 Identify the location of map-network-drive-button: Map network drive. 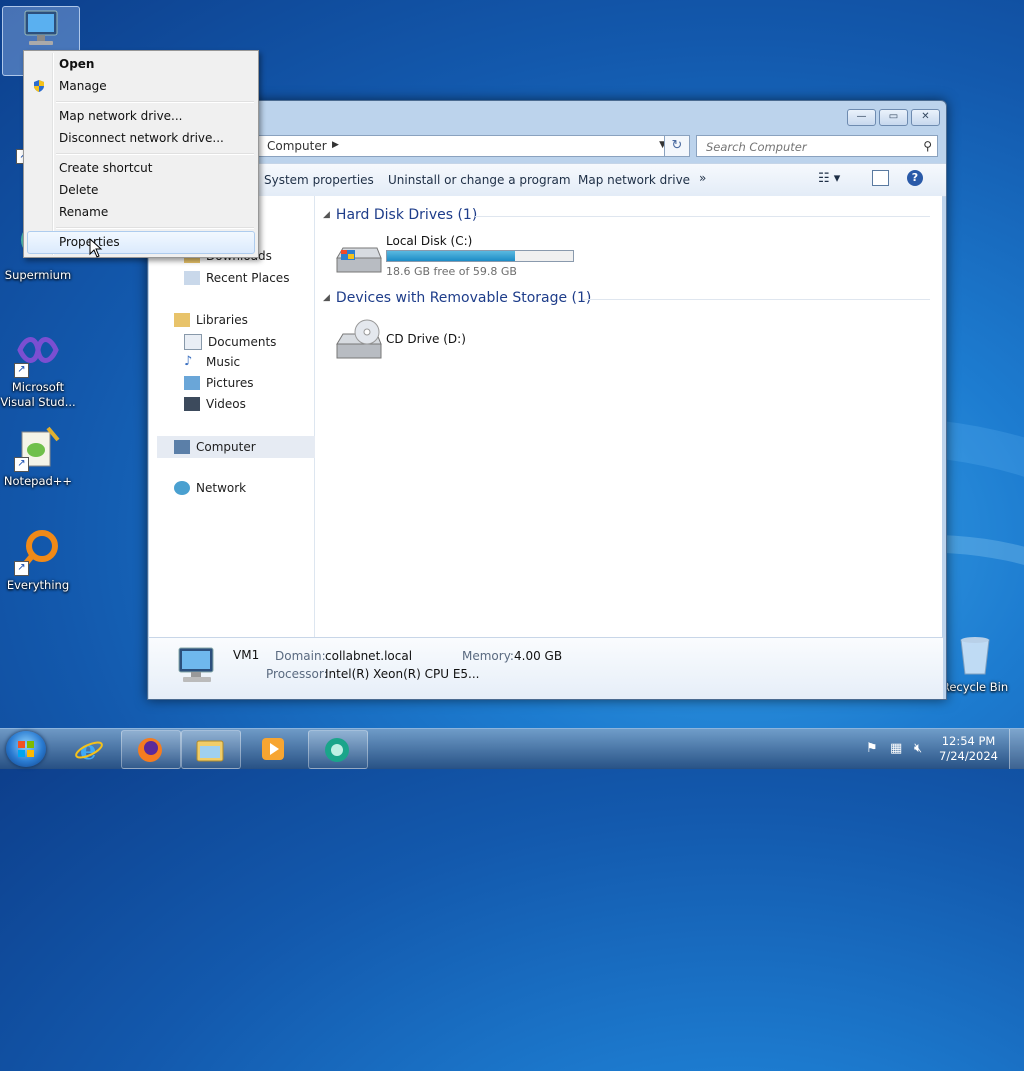
(634, 180).